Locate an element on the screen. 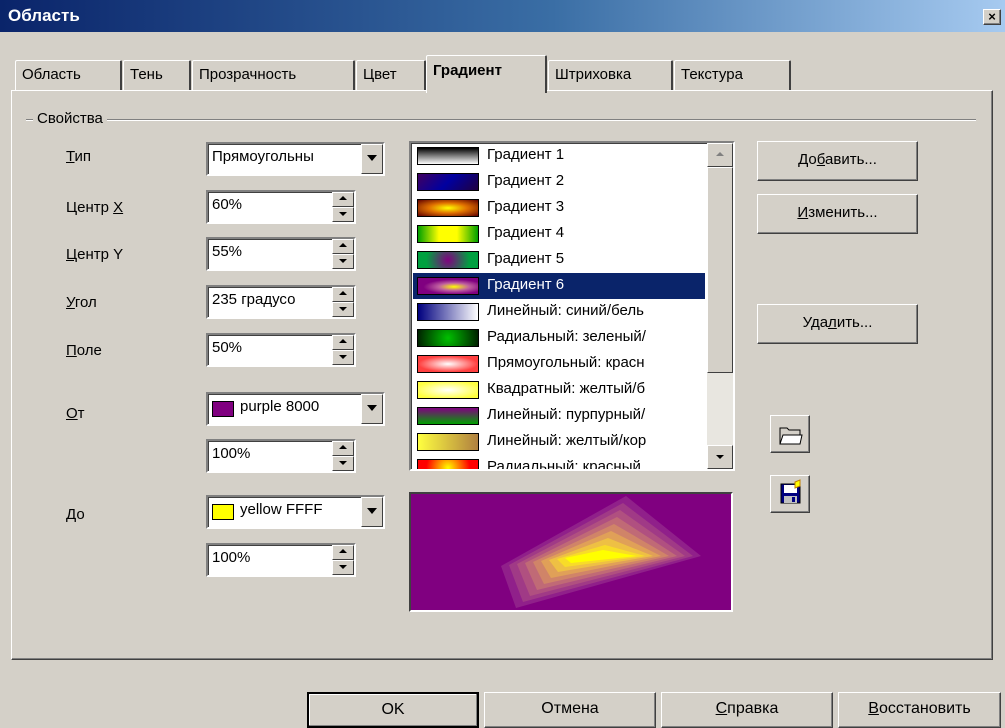 This screenshot has height=728, width=1005. ok-button: OK is located at coordinates (393, 710).